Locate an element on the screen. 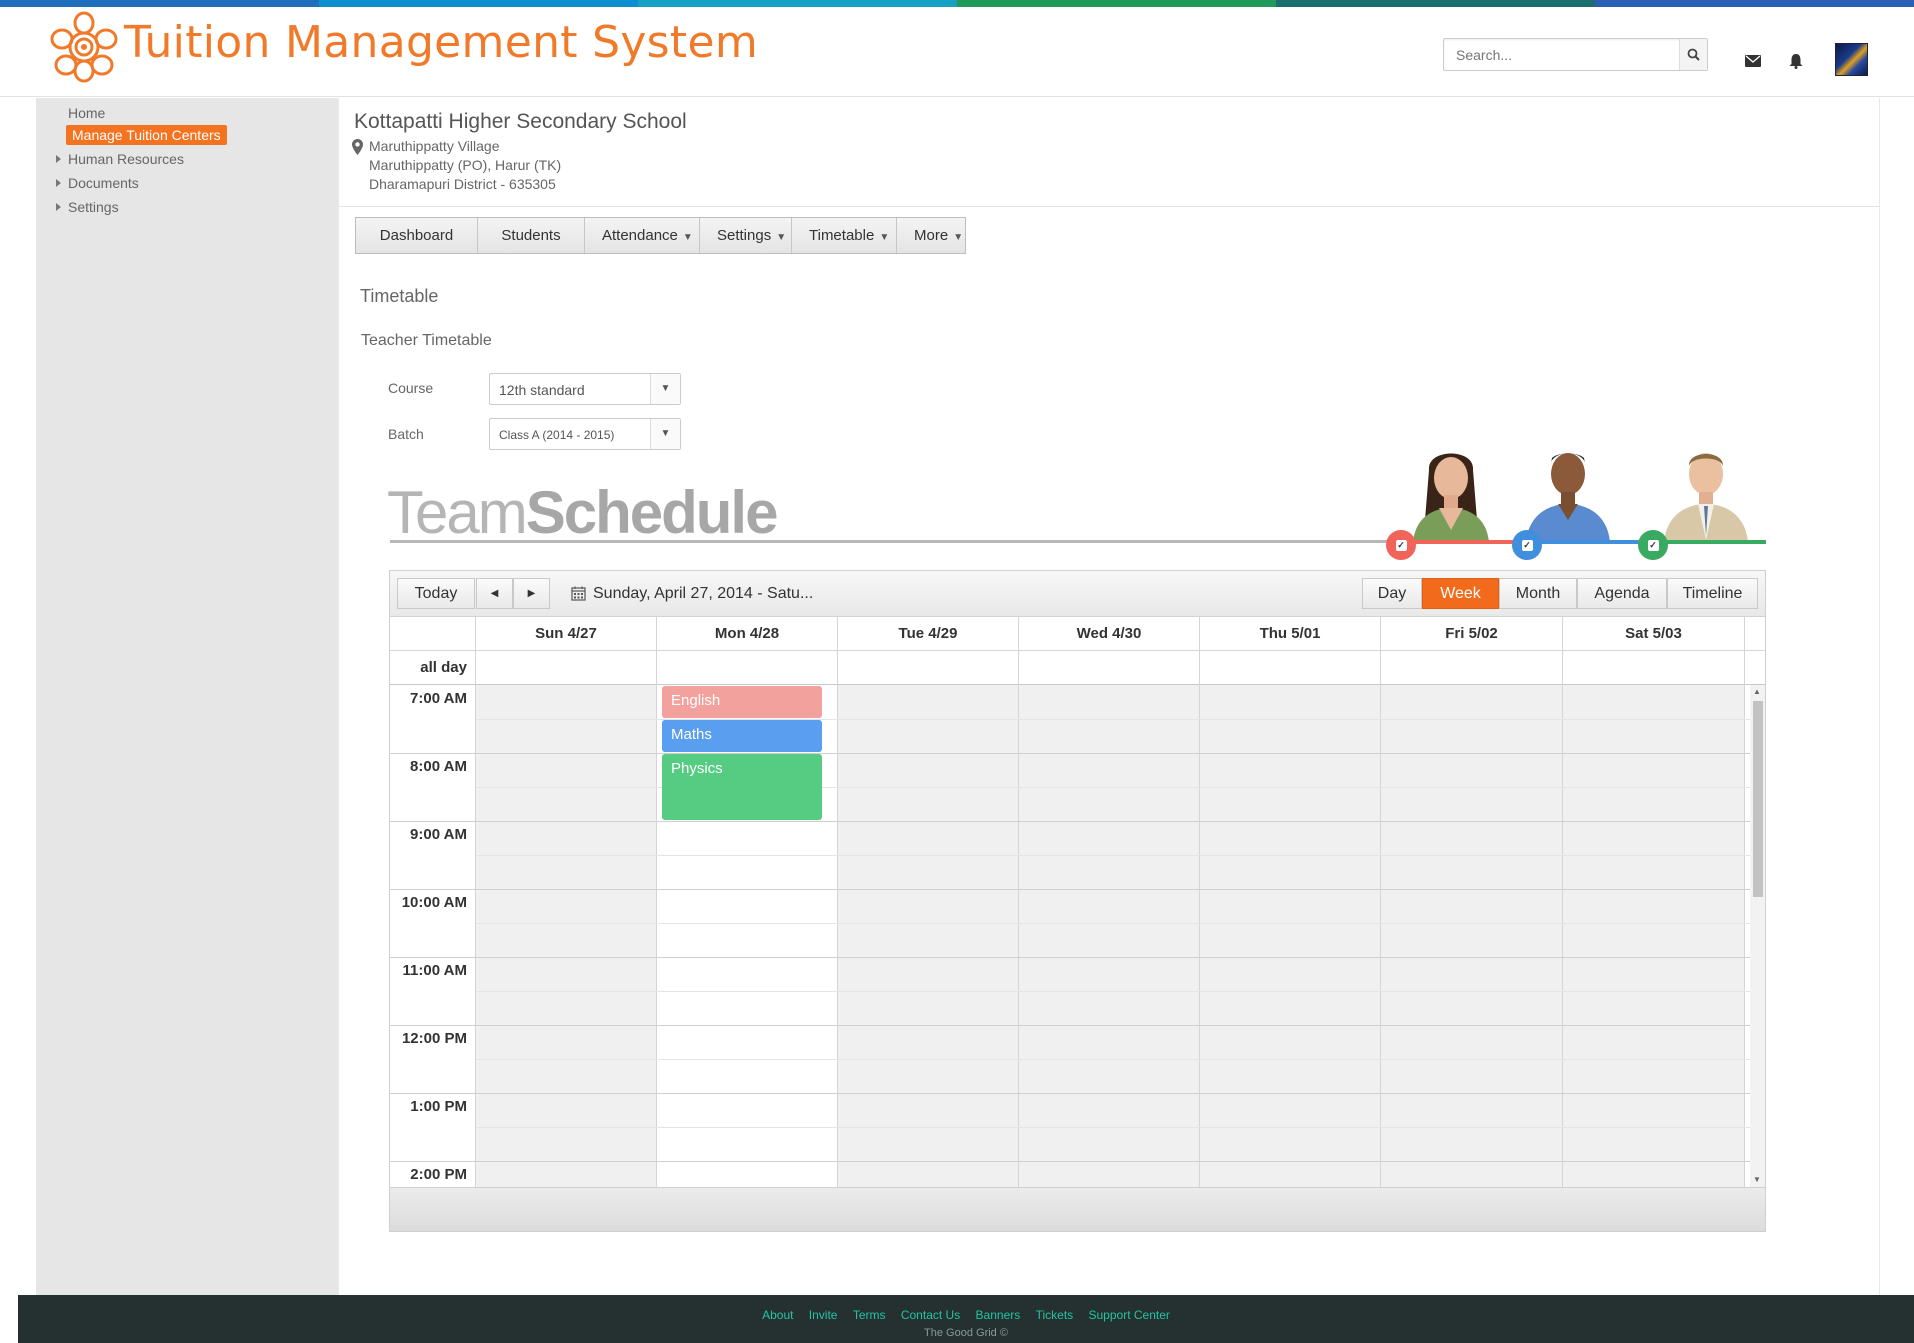 The height and width of the screenshot is (1343, 1914). tab-students: Students is located at coordinates (531, 235).